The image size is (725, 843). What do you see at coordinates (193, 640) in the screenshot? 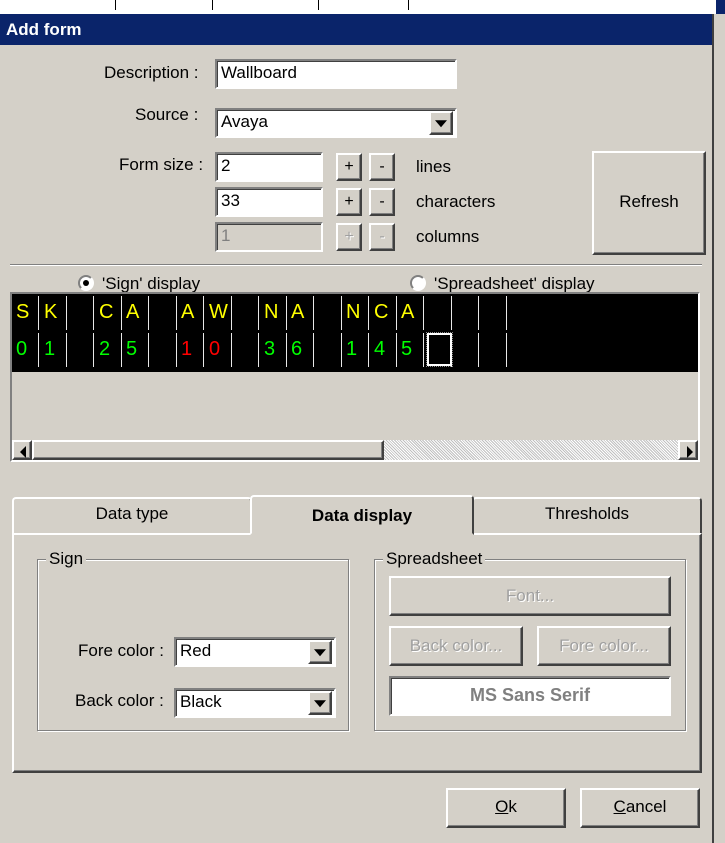
I see `sign-group: Sign Fore color : Red Back color : Black` at bounding box center [193, 640].